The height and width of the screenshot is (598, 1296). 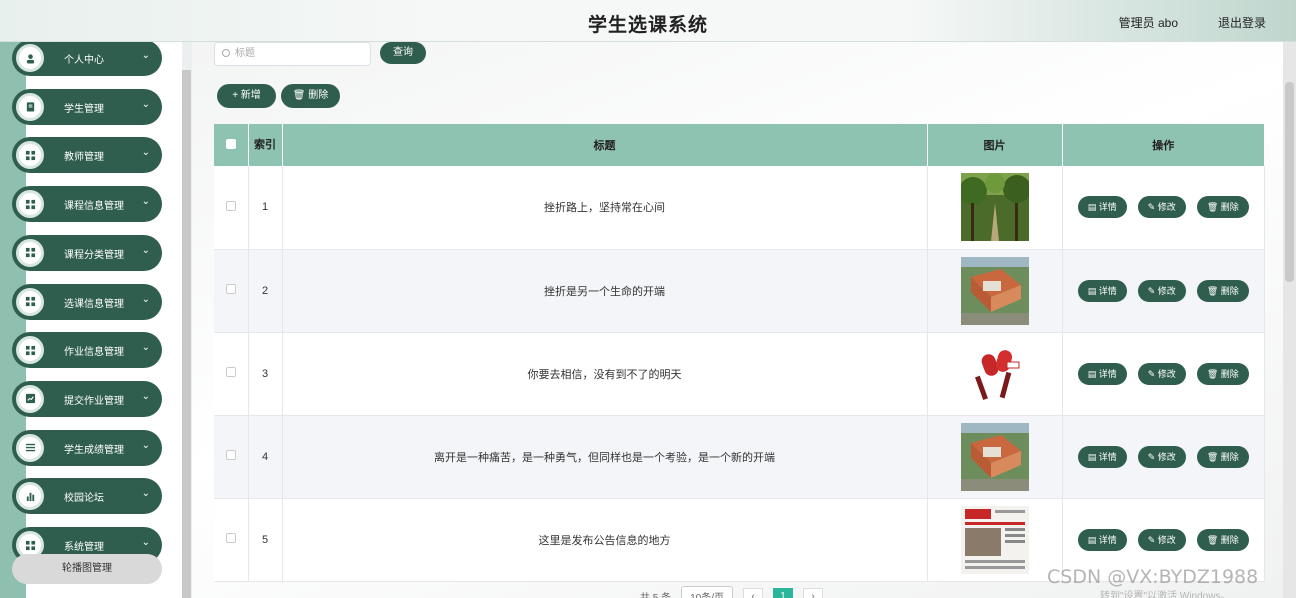 I want to click on search-placeholder: 标题, so click(x=245, y=53).